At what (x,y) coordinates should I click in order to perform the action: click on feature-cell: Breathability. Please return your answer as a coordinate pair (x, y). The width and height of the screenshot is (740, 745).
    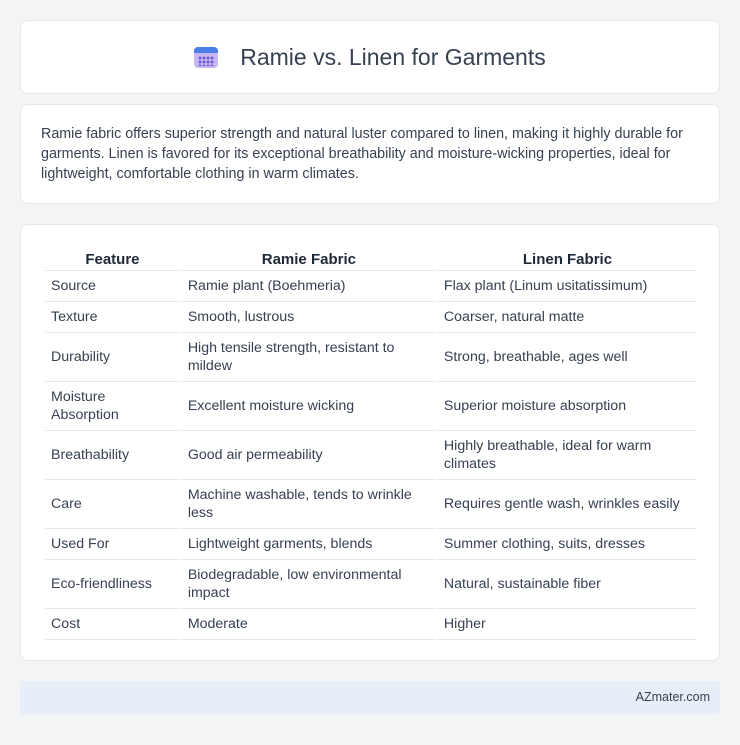
    Looking at the image, I should click on (112, 455).